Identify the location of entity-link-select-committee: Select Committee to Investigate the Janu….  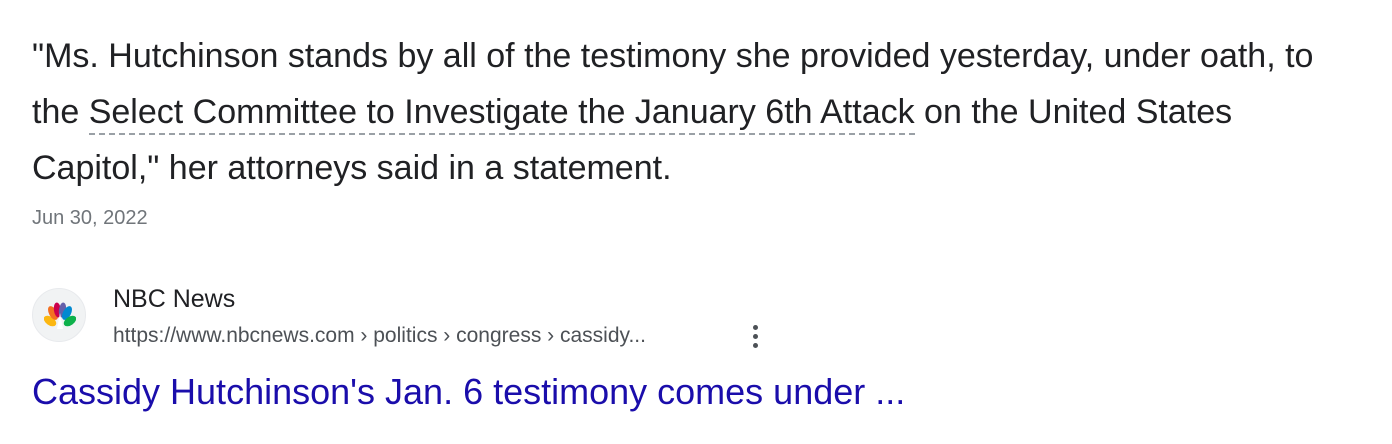
(501, 114).